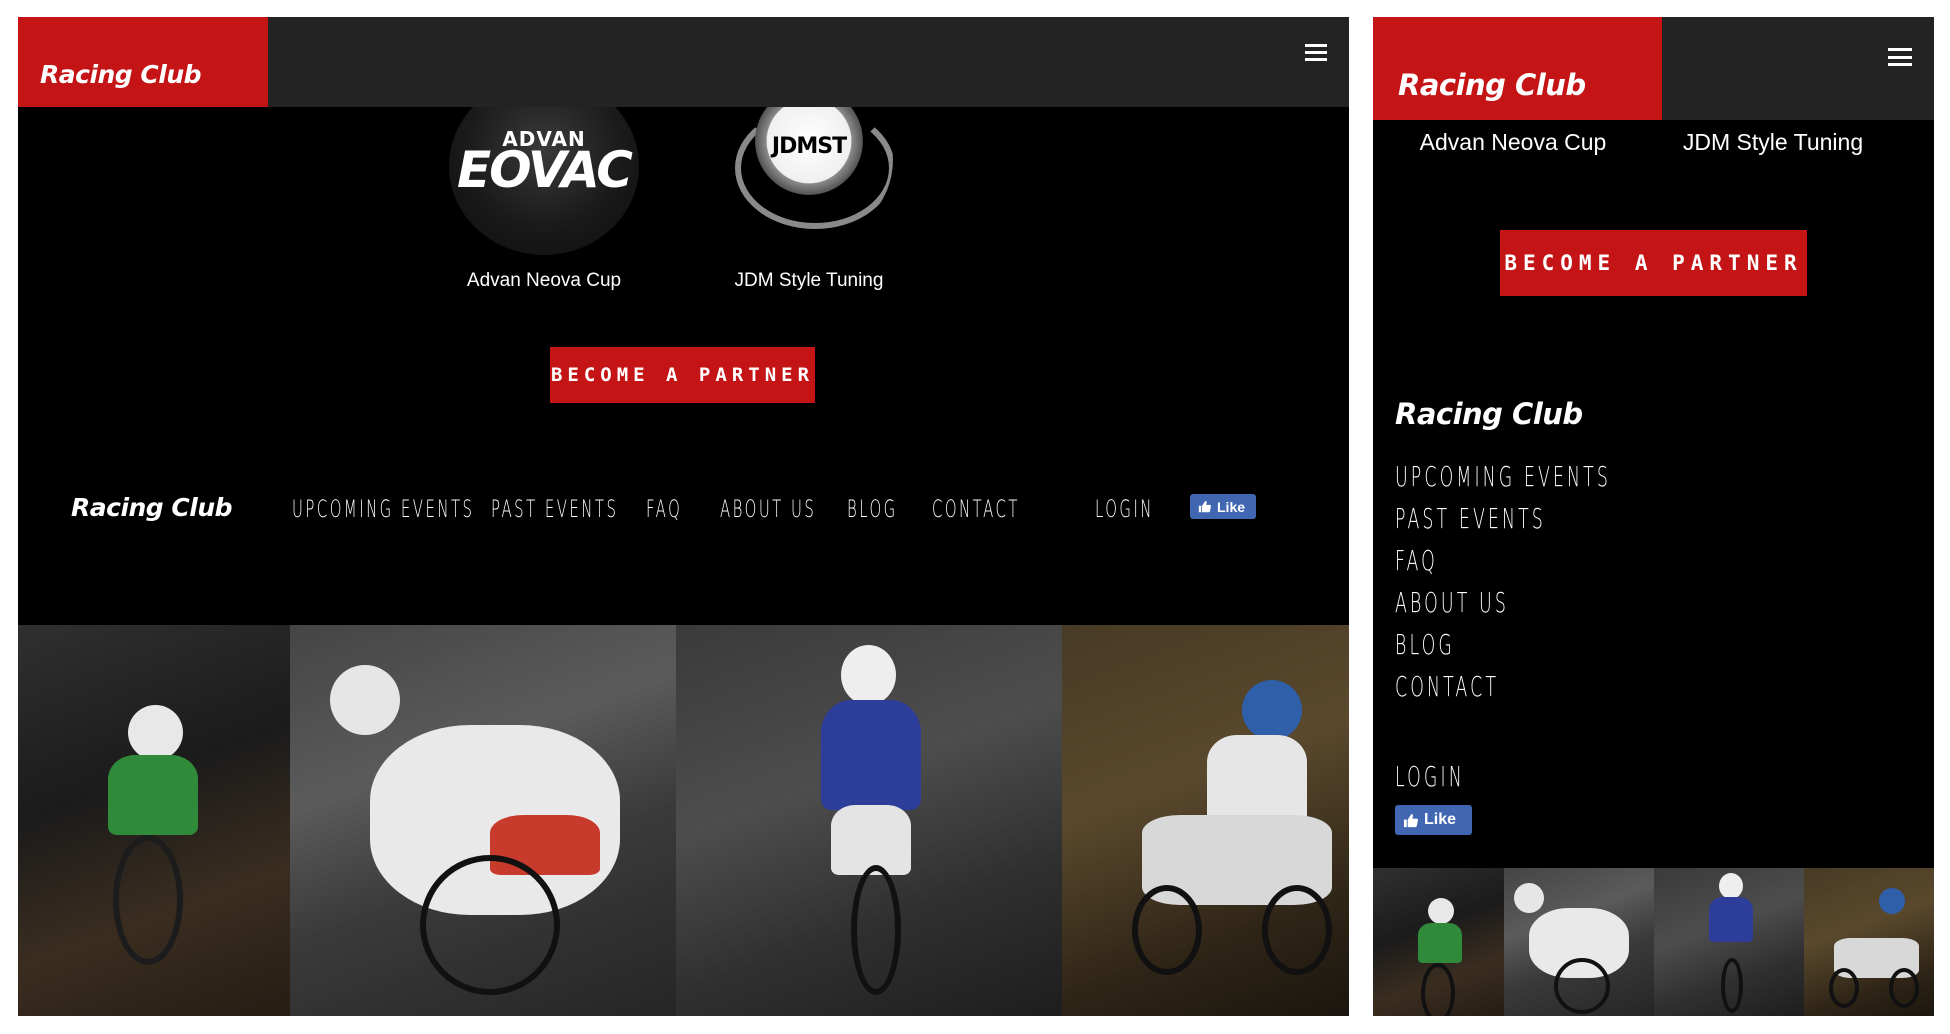  What do you see at coordinates (544, 170) in the screenshot?
I see `logo-text: EOVAC` at bounding box center [544, 170].